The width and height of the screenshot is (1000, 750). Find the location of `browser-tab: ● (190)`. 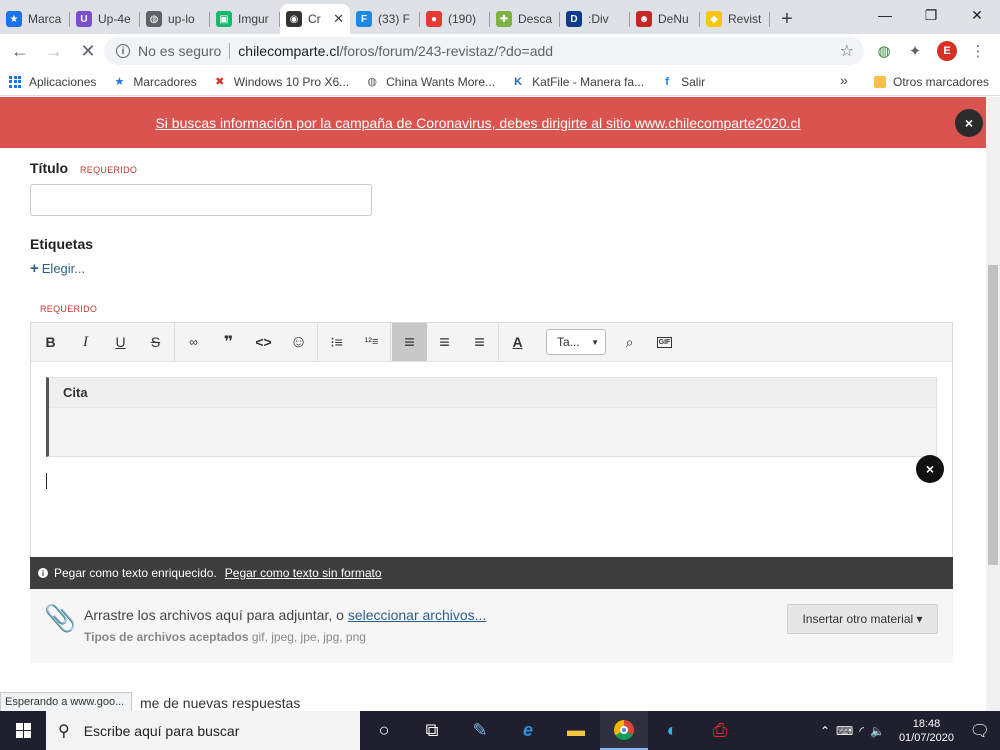

browser-tab: ● (190) is located at coordinates (455, 19).